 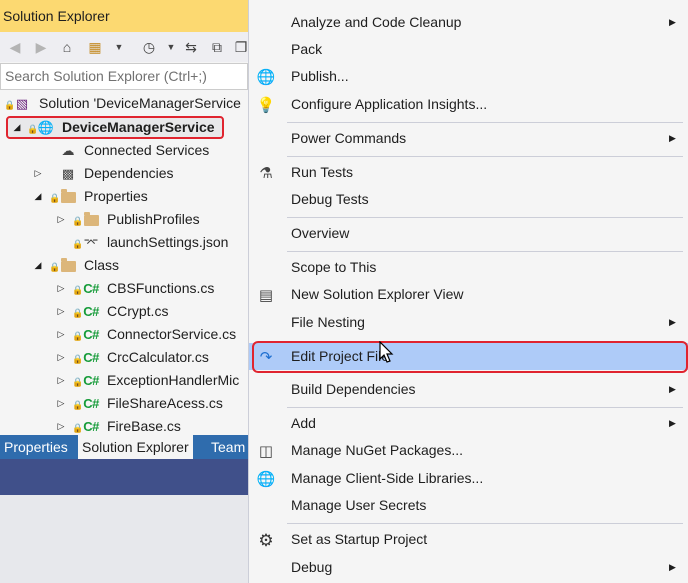 What do you see at coordinates (468, 172) in the screenshot?
I see `menu-item-run-tests: ⚗ Run Tests` at bounding box center [468, 172].